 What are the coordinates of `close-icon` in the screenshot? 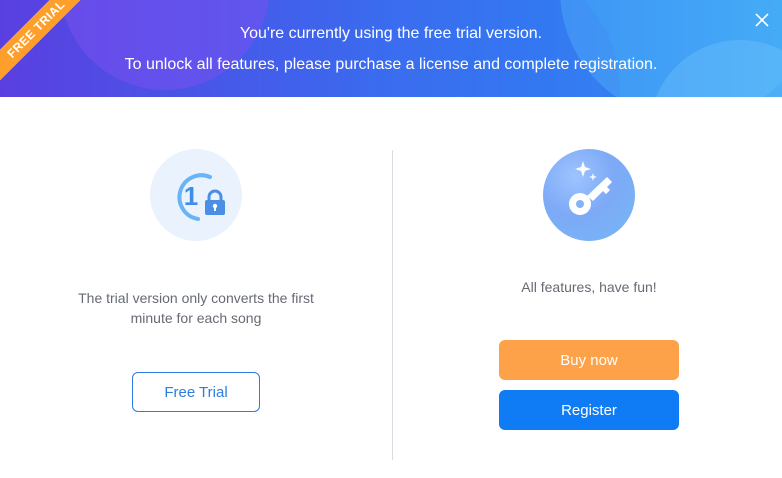 It's located at (762, 20).